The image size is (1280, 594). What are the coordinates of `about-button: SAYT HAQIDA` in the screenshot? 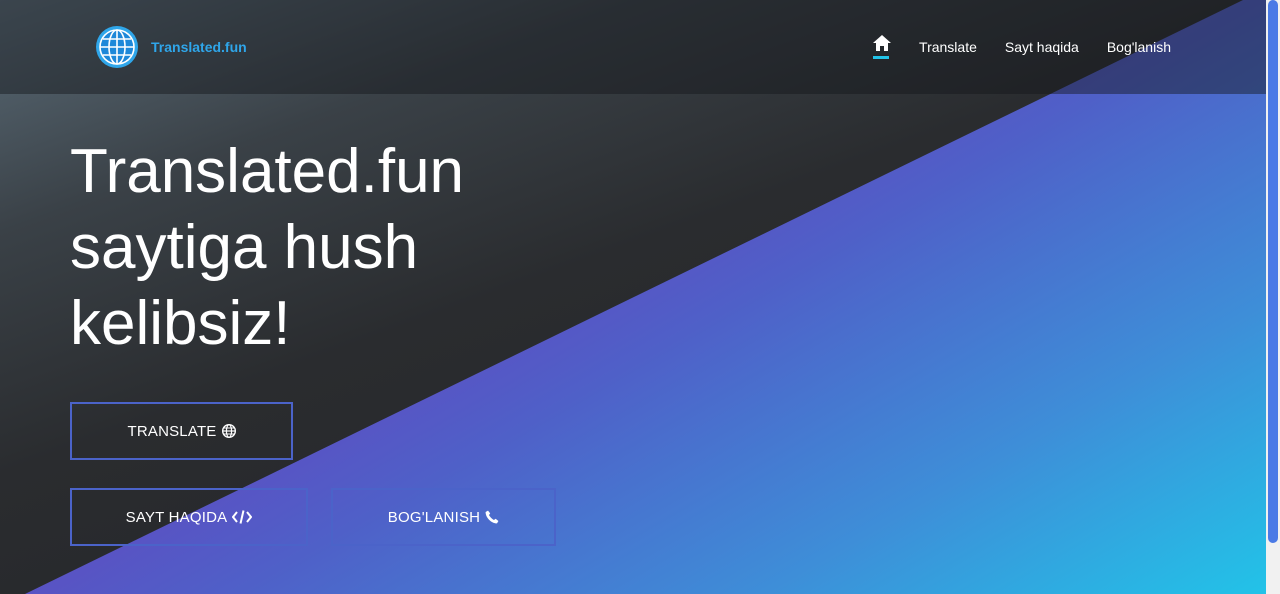 It's located at (189, 517).